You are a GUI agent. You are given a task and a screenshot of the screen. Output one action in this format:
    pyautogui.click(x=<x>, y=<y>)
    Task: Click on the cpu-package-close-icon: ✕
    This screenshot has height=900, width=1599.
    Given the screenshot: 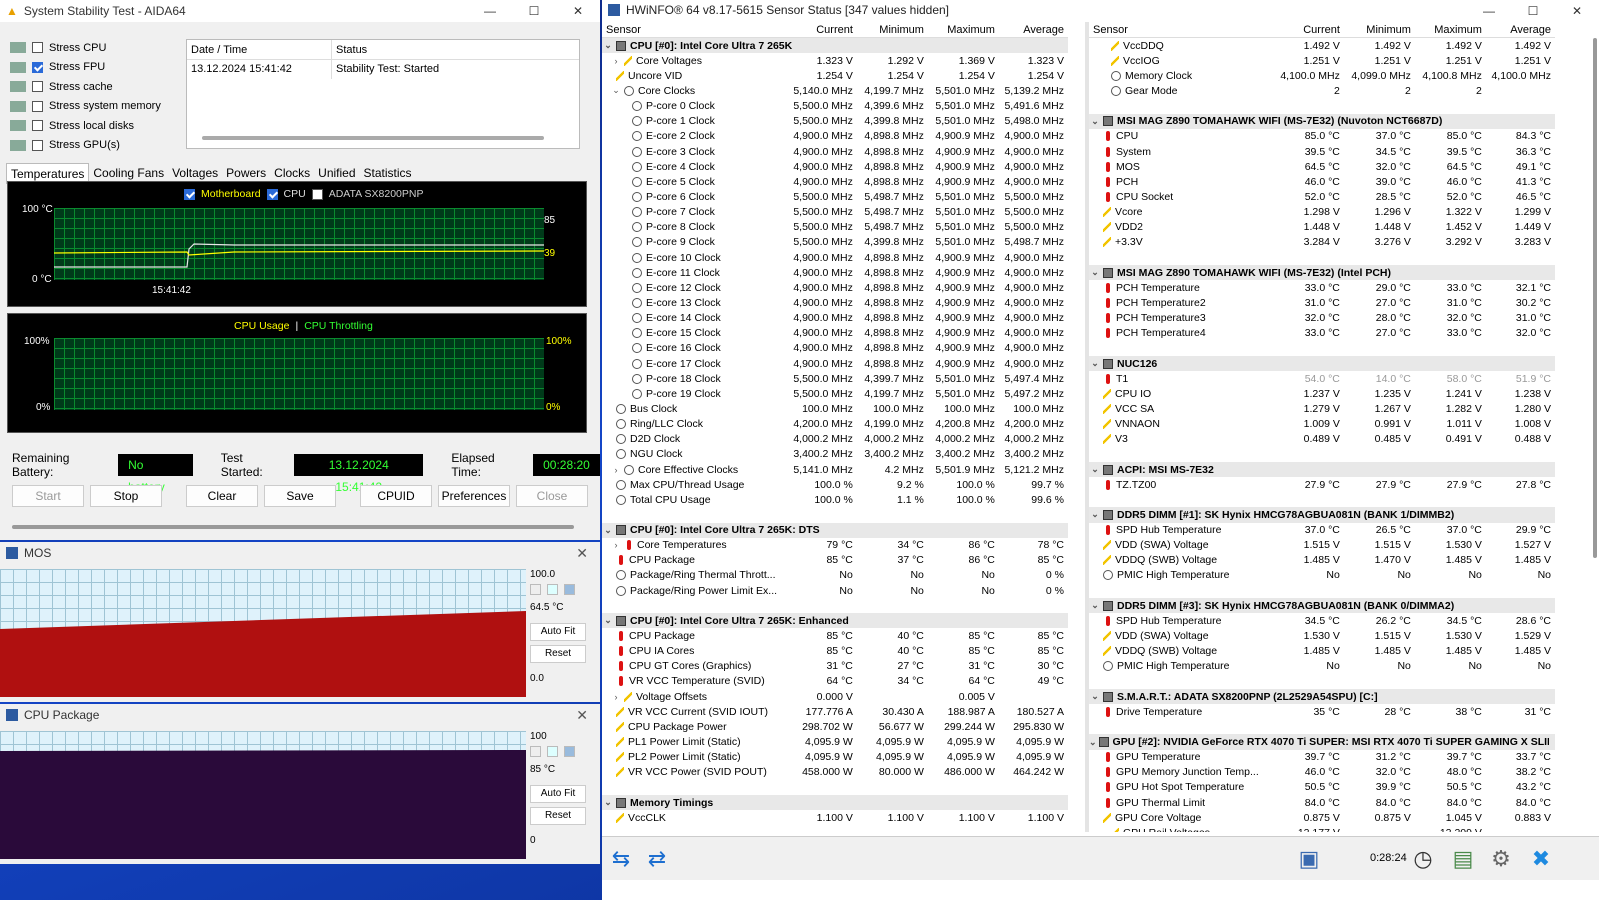 What is the action you would take?
    pyautogui.click(x=582, y=715)
    